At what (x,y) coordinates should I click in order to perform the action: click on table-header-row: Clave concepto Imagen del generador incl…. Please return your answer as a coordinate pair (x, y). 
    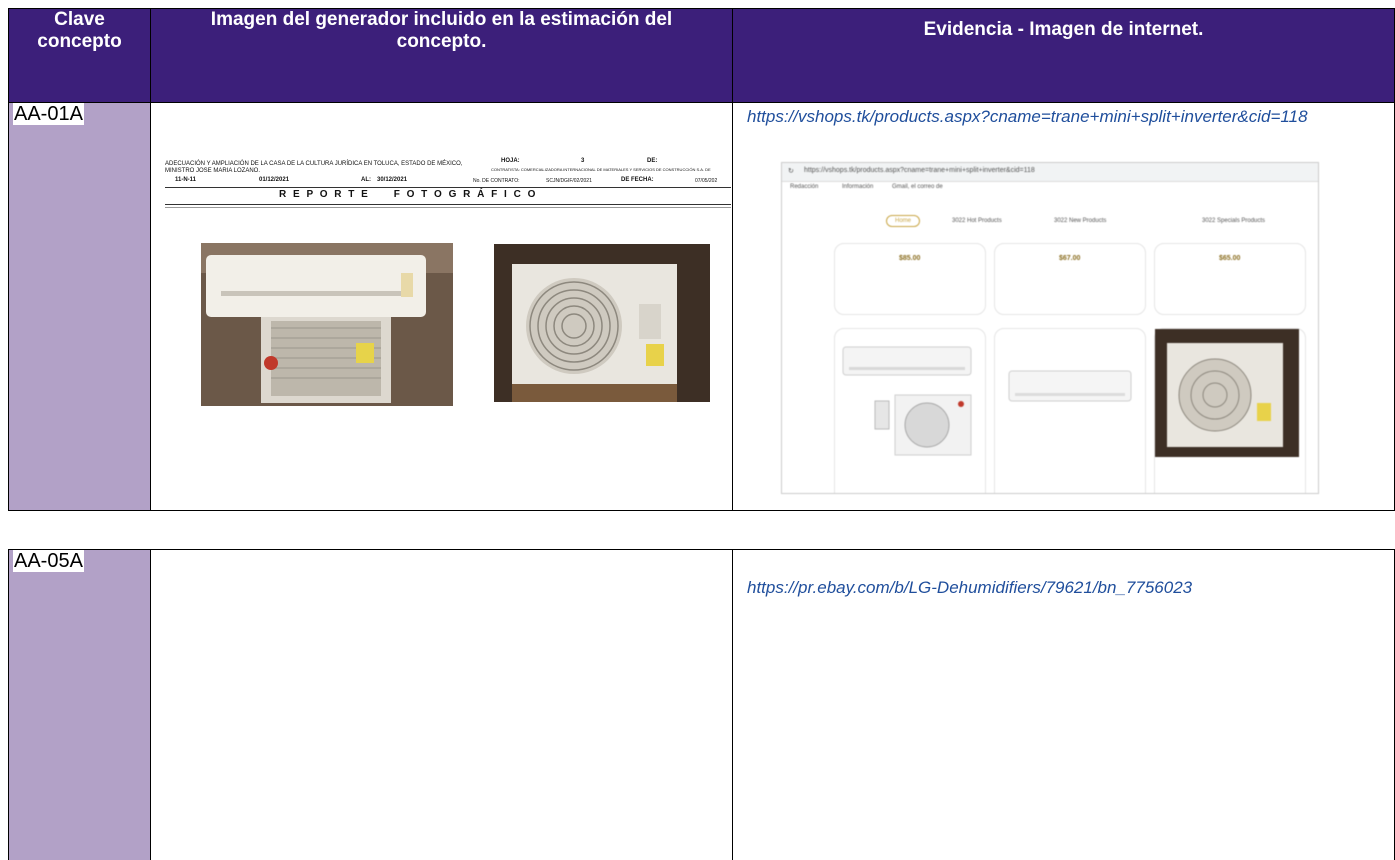
    Looking at the image, I should click on (701, 55).